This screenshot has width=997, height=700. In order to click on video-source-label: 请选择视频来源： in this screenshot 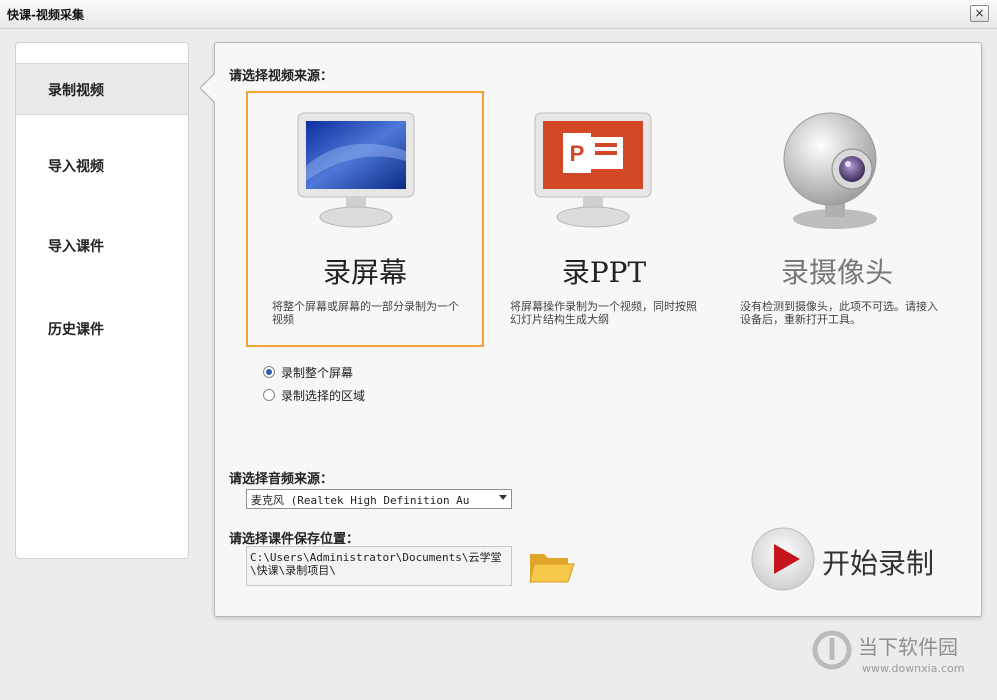, I will do `click(281, 76)`.